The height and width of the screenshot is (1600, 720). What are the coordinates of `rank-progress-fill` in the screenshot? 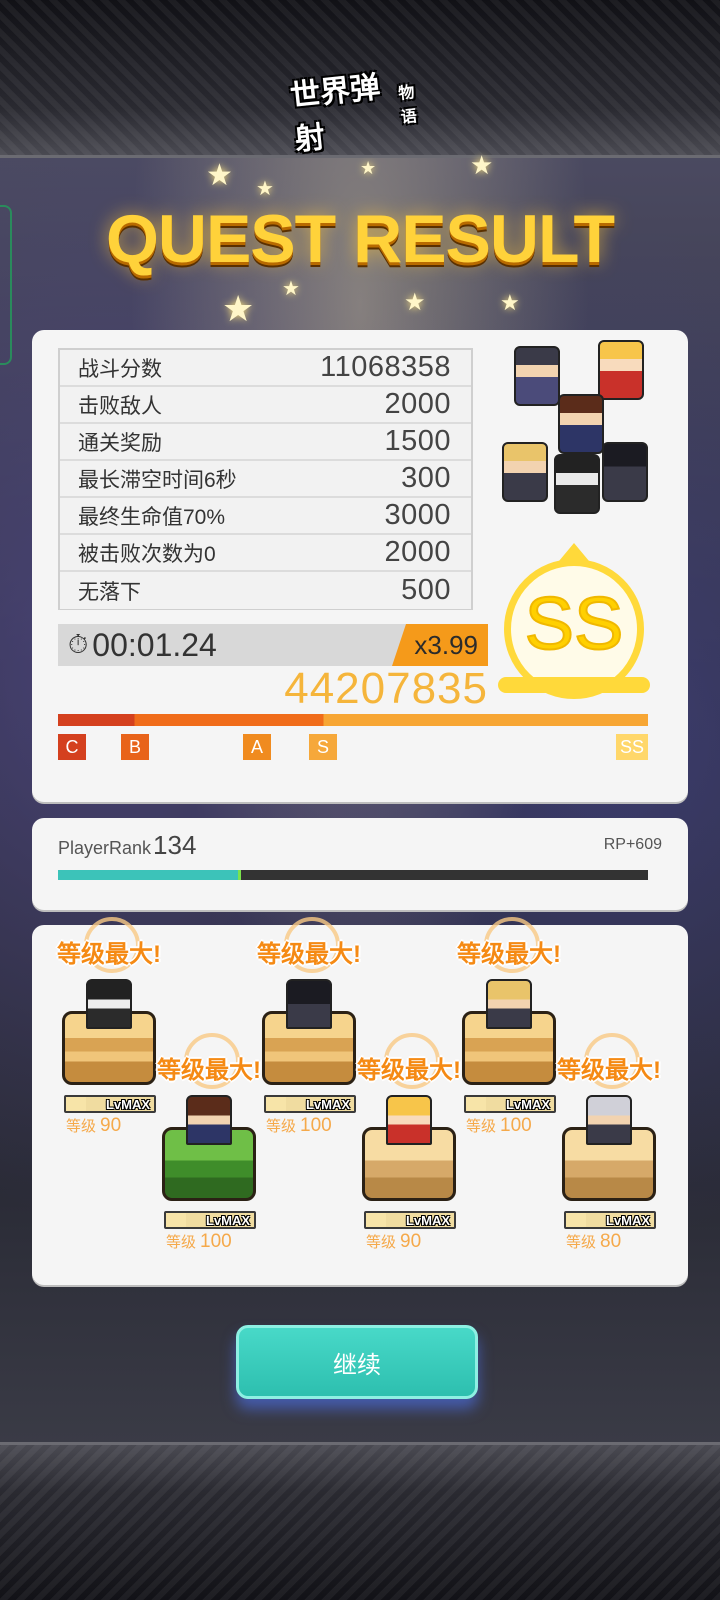 It's located at (149, 875).